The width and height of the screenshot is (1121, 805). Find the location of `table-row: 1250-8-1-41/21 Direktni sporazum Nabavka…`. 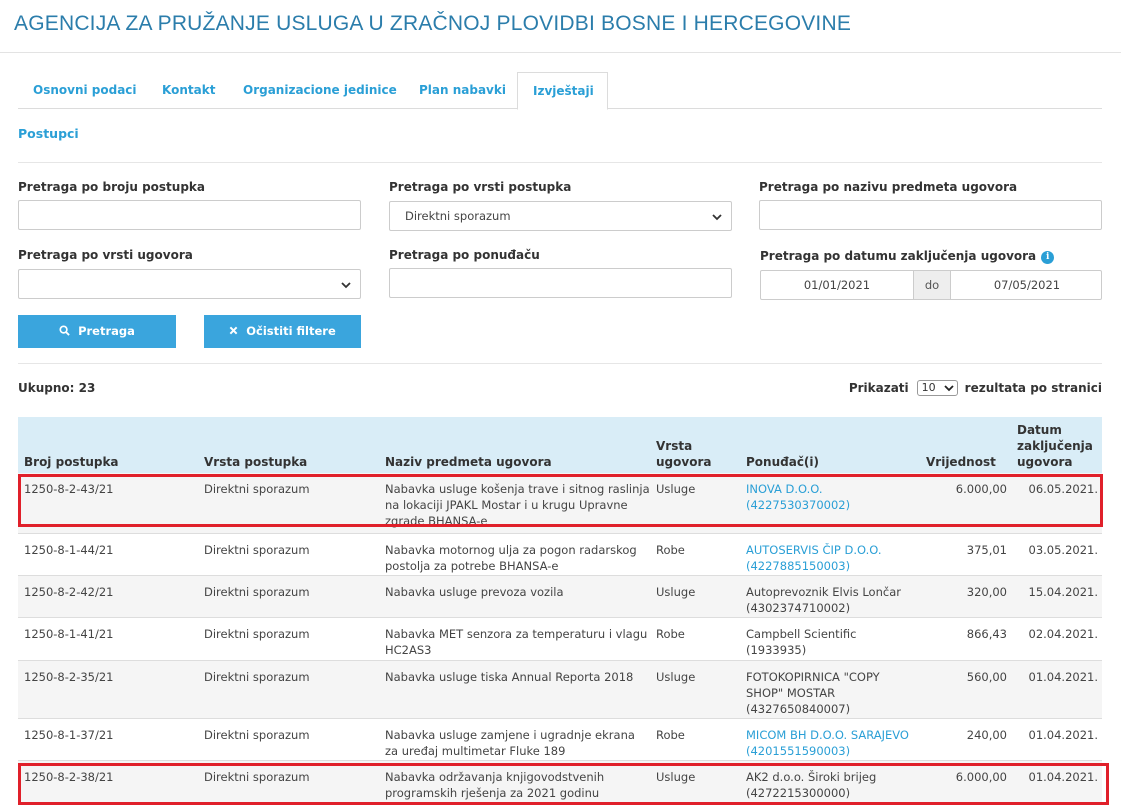

table-row: 1250-8-1-41/21 Direktni sporazum Nabavka… is located at coordinates (560, 639).